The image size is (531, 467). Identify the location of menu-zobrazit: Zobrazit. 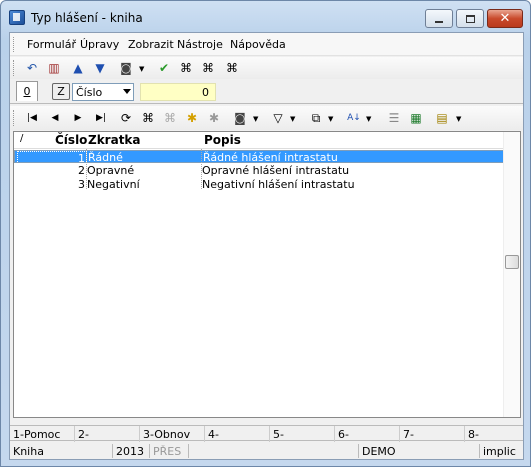
(151, 44).